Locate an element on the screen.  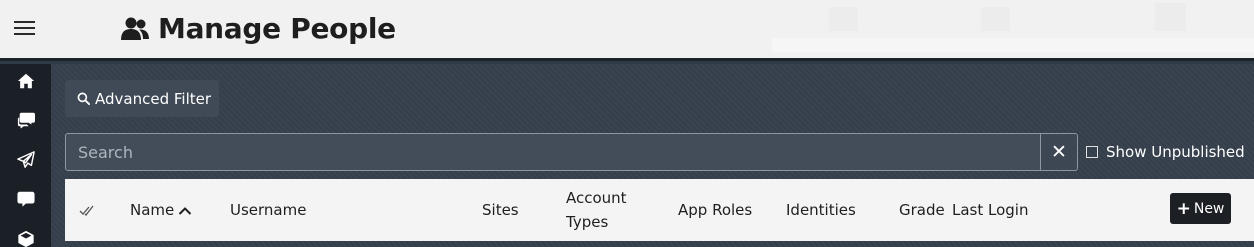
sidebar is located at coordinates (25, 155).